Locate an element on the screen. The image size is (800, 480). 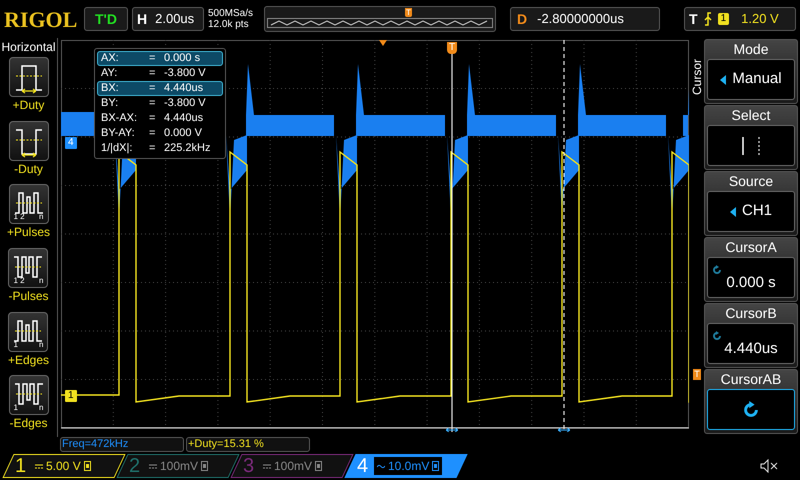
readout-label: 1/|dX|: is located at coordinates (117, 148).